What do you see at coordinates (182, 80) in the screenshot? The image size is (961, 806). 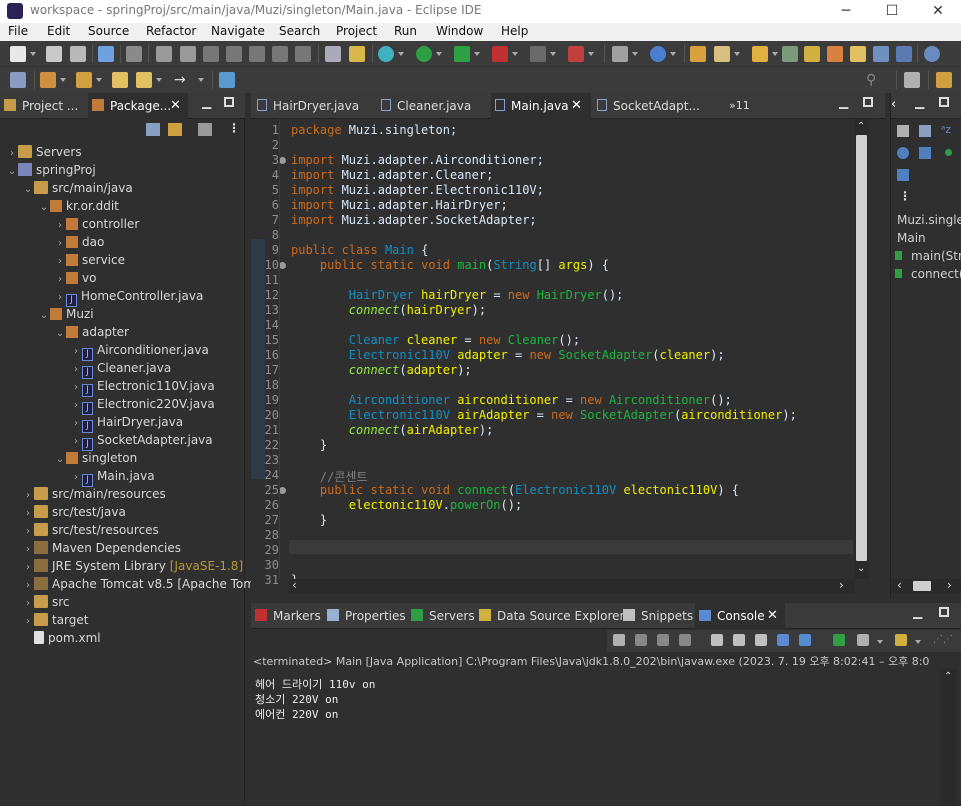 I see `forward-icon: →` at bounding box center [182, 80].